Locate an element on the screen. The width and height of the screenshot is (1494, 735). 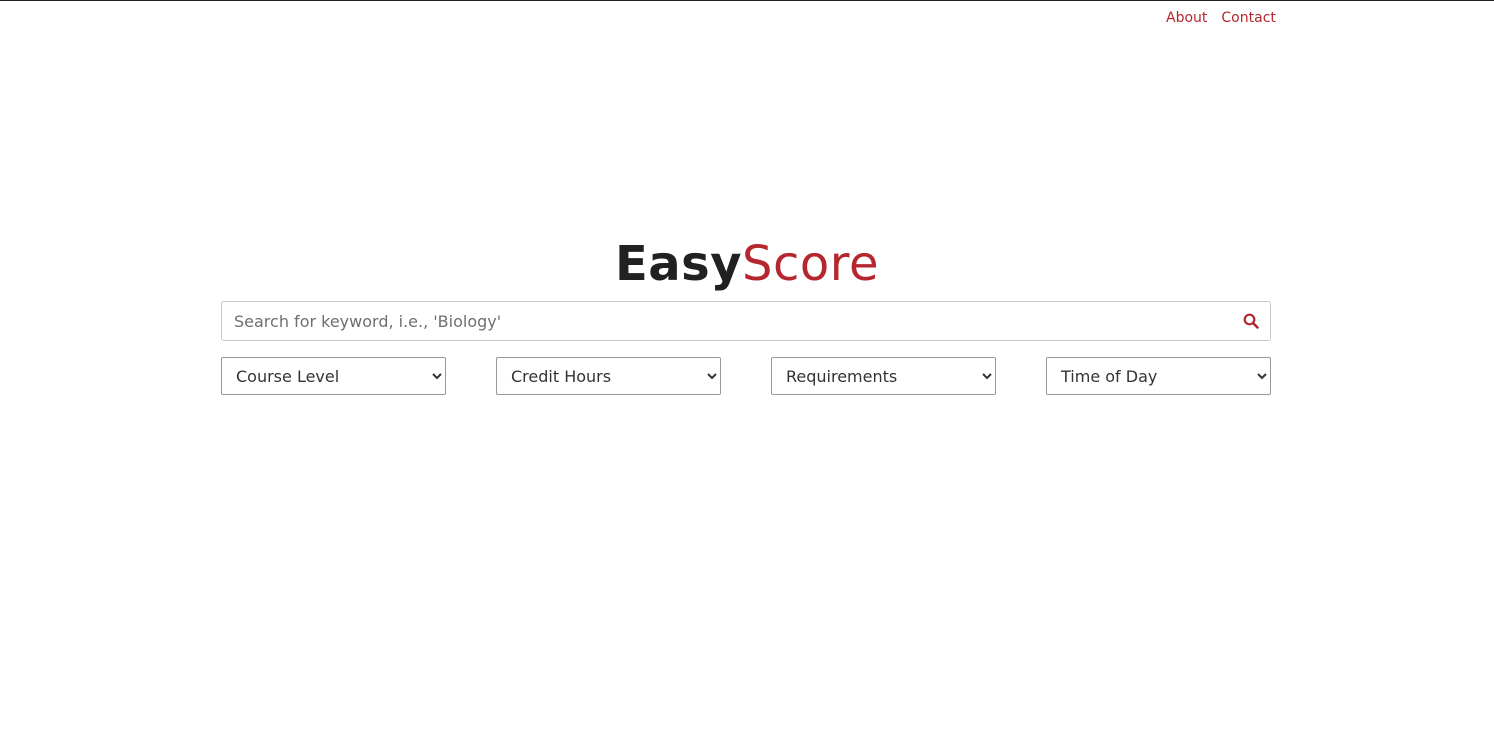
search-bar is located at coordinates (746, 321).